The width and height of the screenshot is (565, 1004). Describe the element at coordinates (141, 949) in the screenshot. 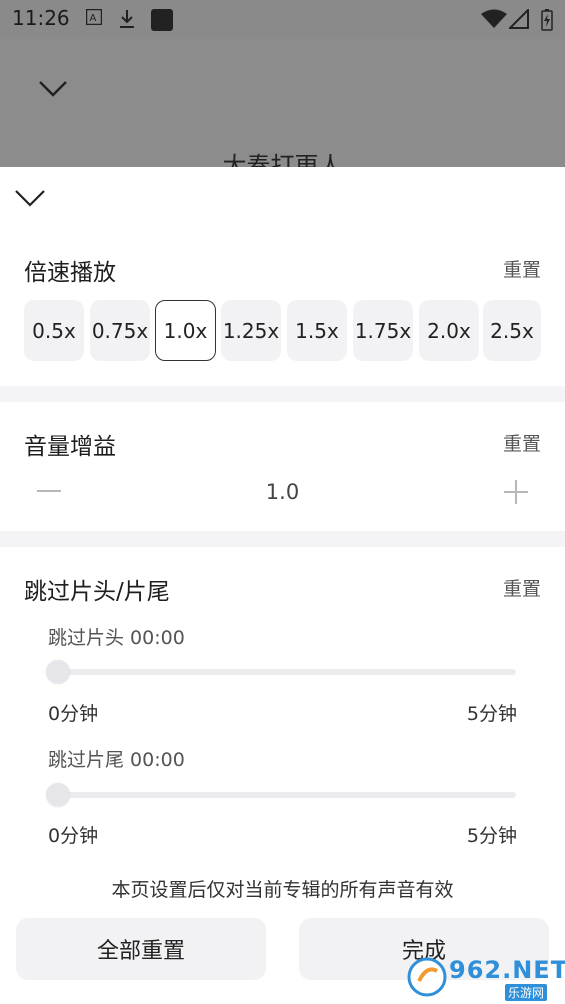

I see `reset-all-button: 全部重置` at that location.